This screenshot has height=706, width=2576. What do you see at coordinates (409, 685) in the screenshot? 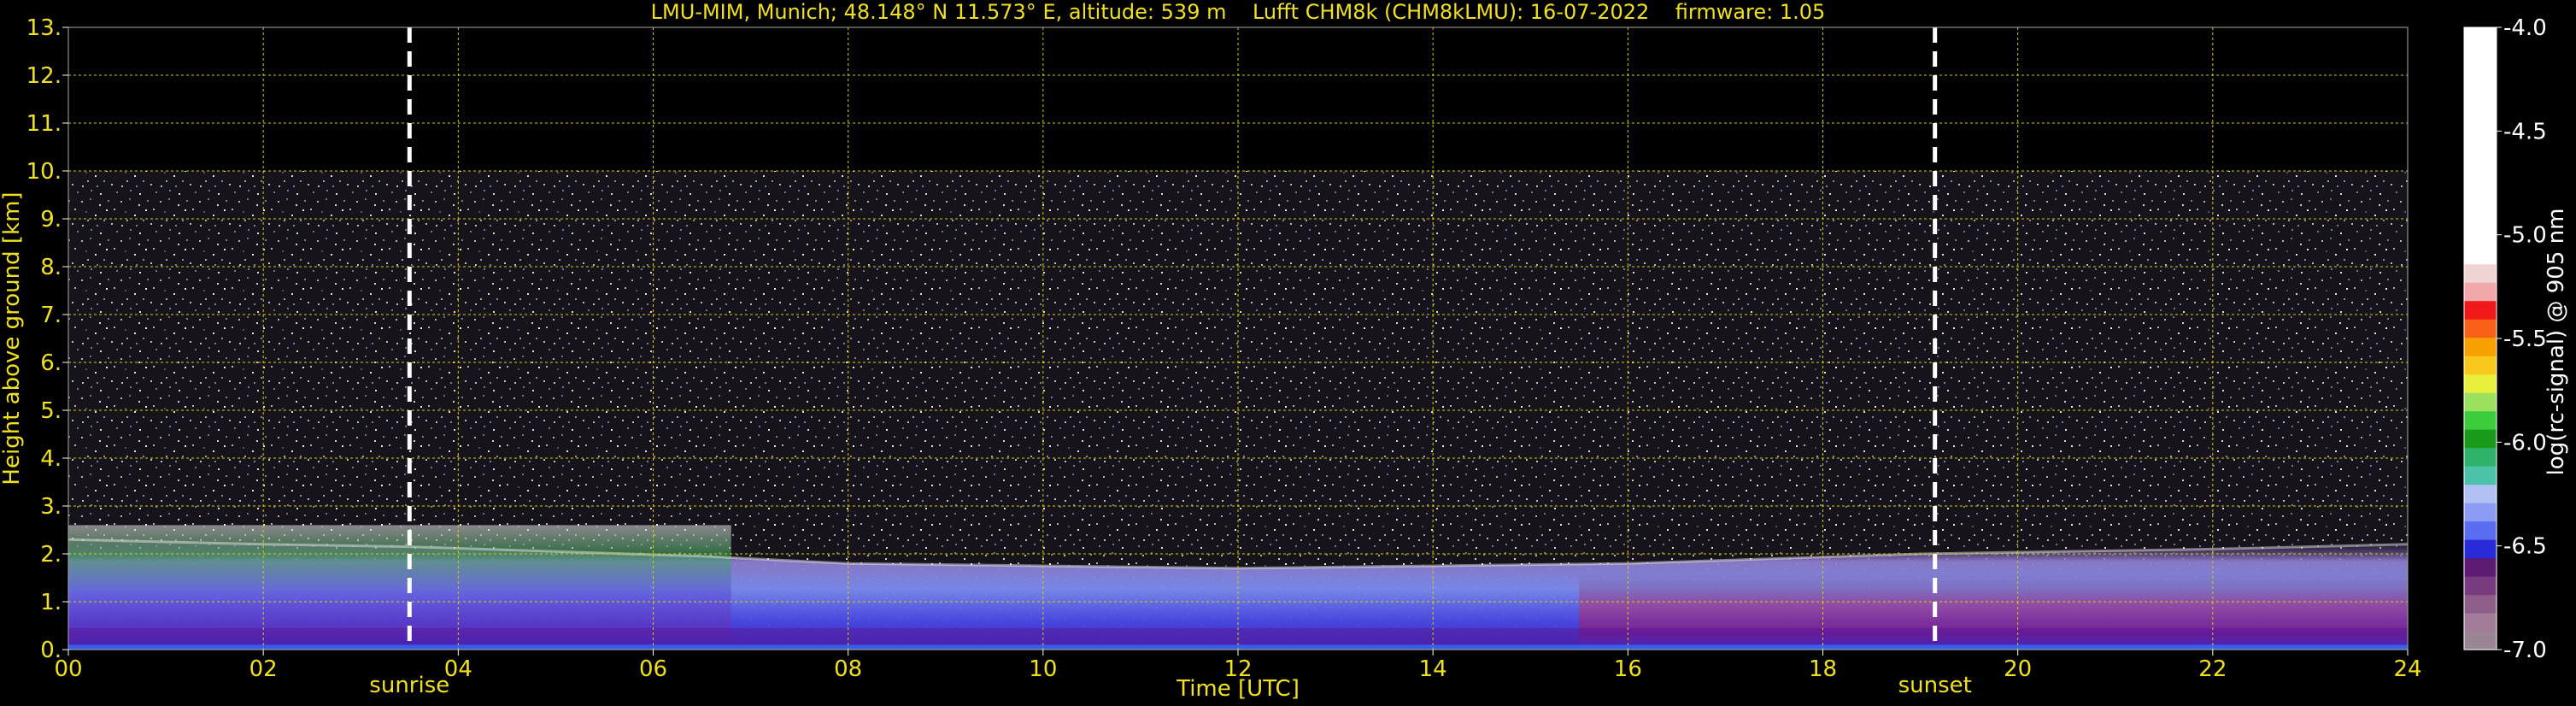
I see `sunrise-label: sunrise` at bounding box center [409, 685].